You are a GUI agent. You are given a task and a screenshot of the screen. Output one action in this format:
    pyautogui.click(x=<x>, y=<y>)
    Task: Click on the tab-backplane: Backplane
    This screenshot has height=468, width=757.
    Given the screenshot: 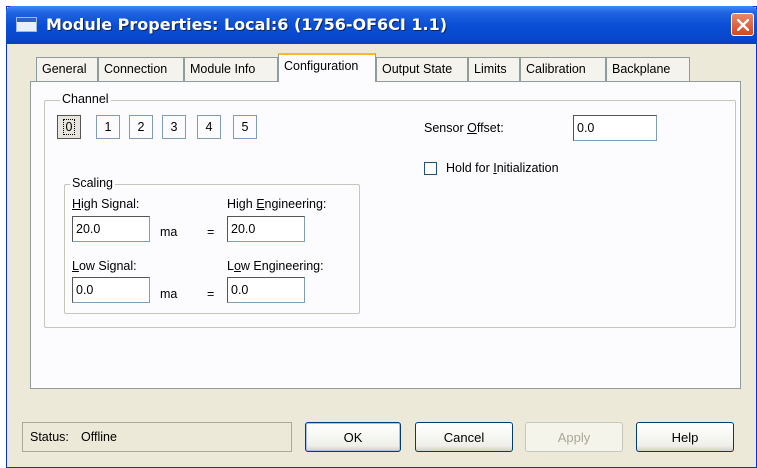 What is the action you would take?
    pyautogui.click(x=648, y=69)
    